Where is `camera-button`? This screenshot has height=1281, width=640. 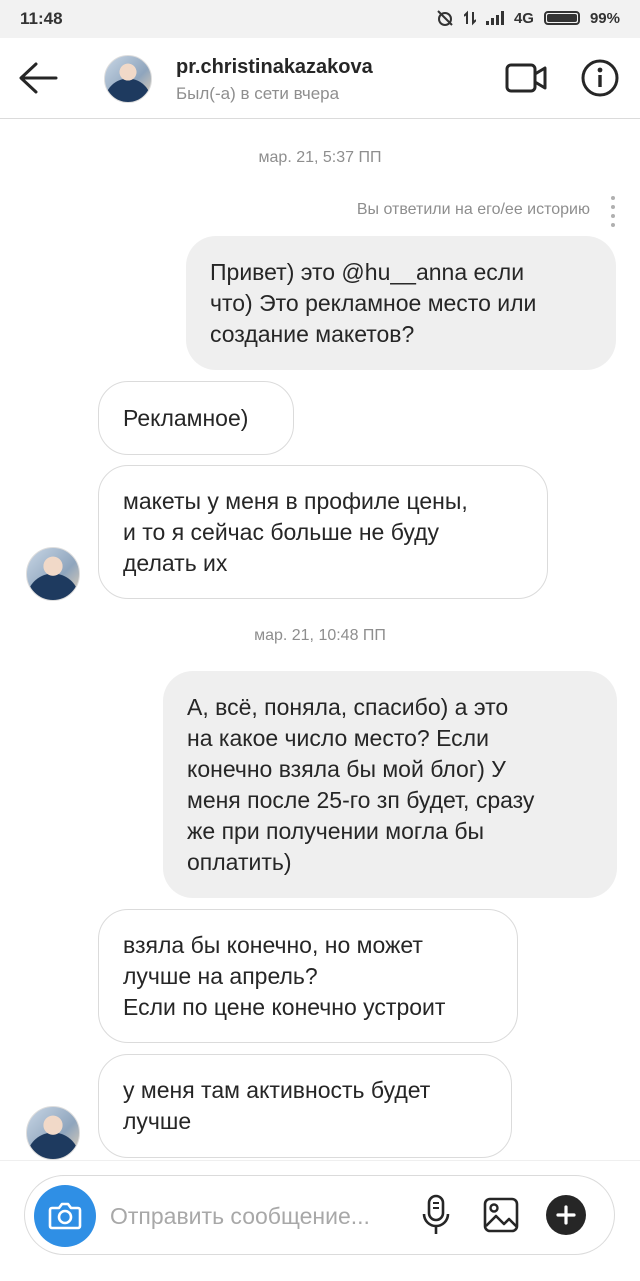 camera-button is located at coordinates (65, 1216).